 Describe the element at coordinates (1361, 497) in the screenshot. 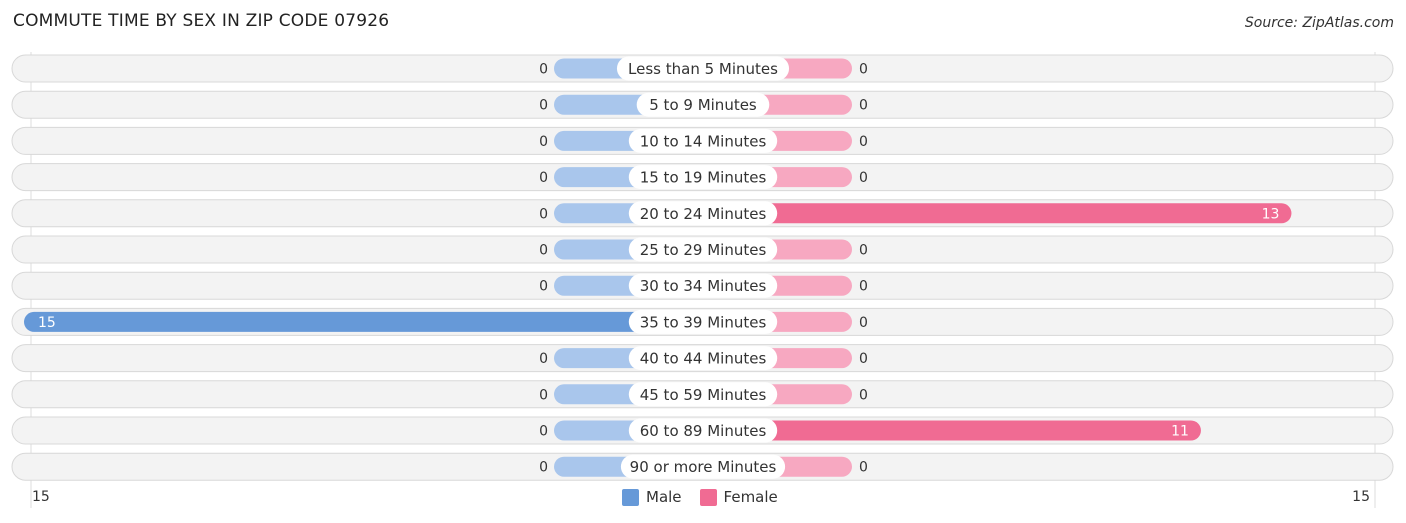

I see `axis-right-label: 15` at that location.